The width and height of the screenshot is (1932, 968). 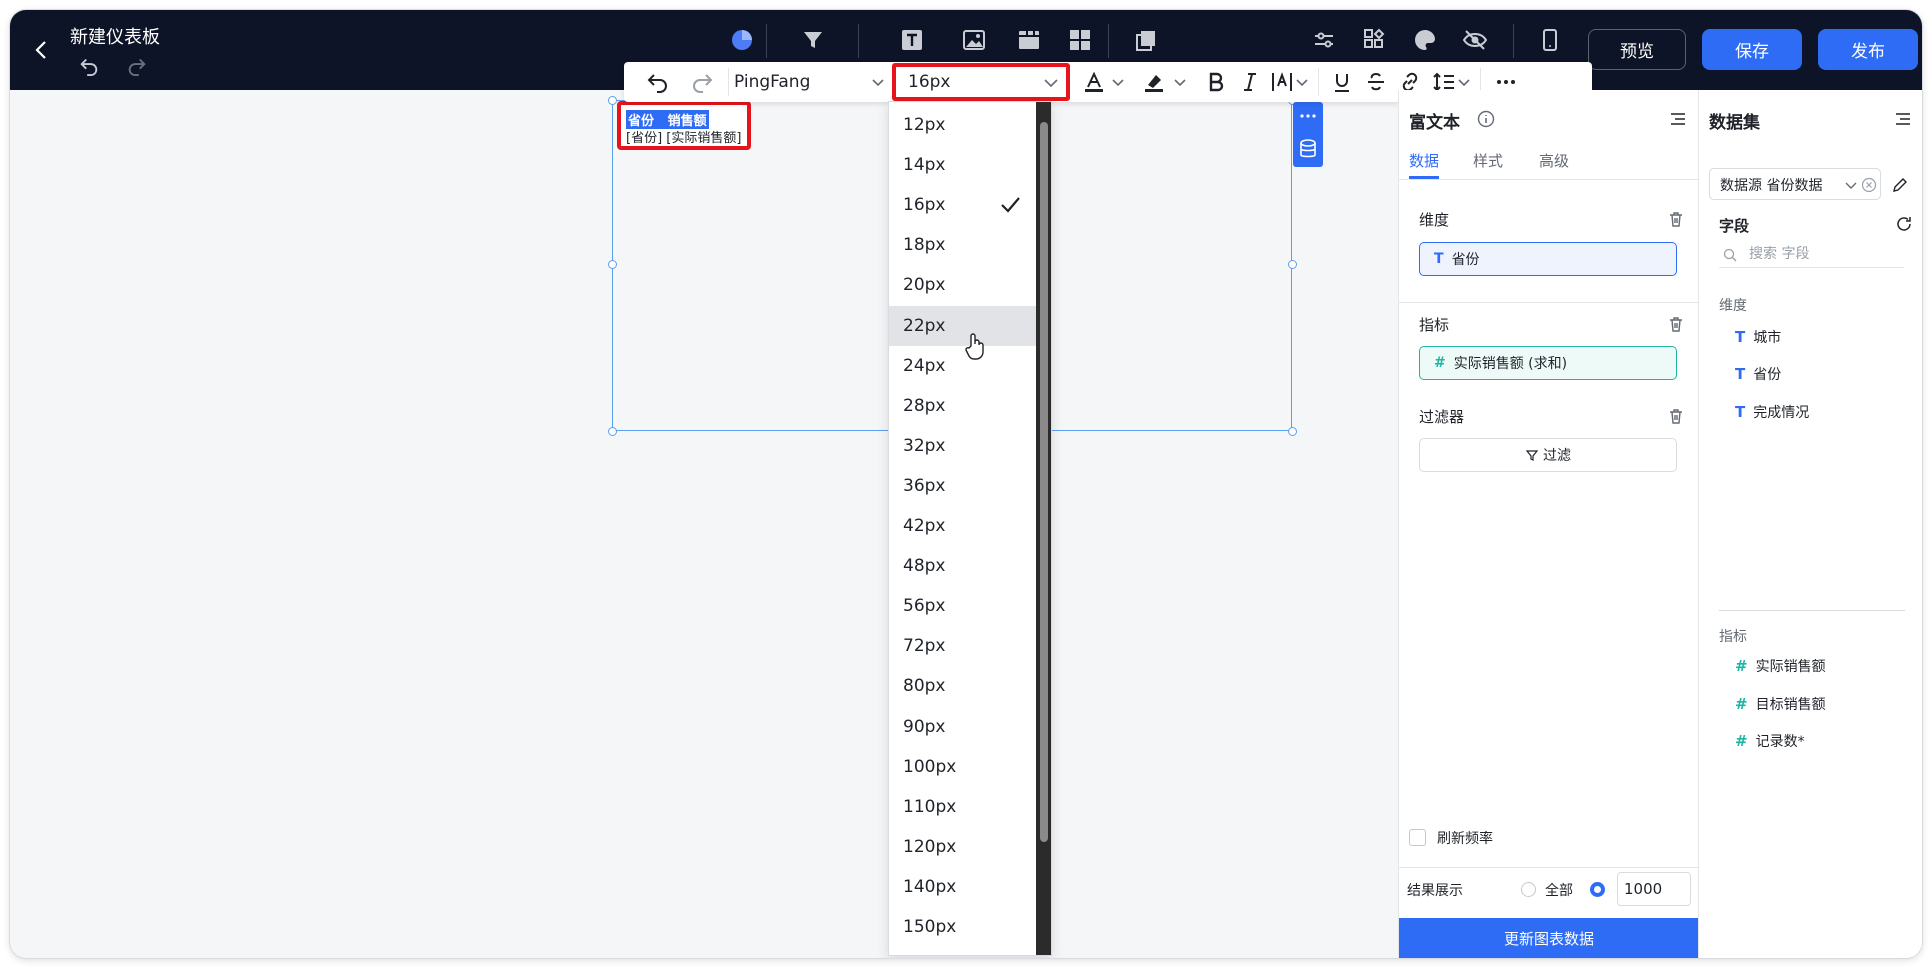 What do you see at coordinates (963, 767) in the screenshot?
I see `font-size-option: 100px` at bounding box center [963, 767].